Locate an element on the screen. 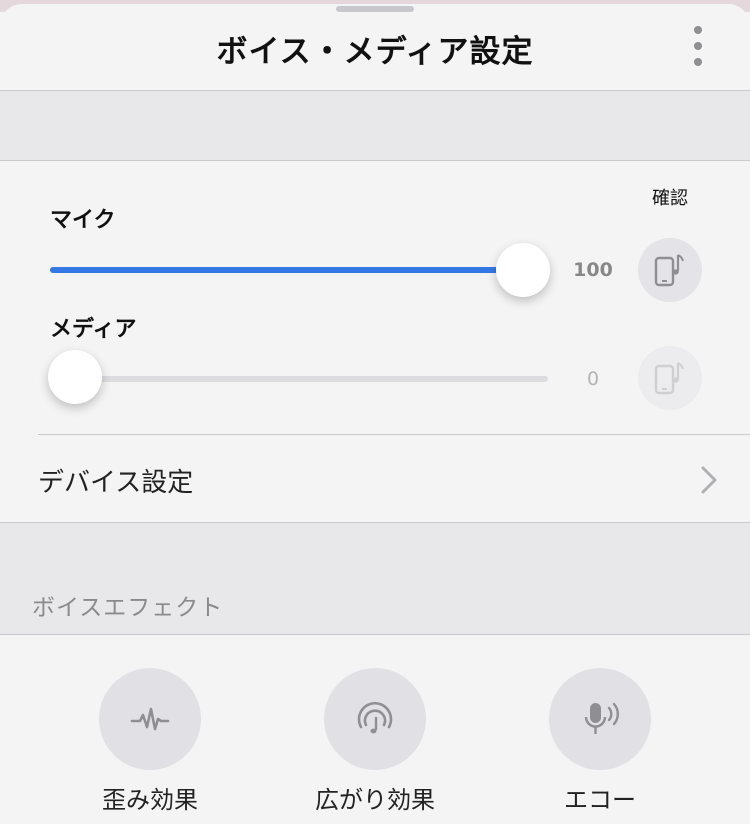  mic-label: マイク is located at coordinates (83, 220).